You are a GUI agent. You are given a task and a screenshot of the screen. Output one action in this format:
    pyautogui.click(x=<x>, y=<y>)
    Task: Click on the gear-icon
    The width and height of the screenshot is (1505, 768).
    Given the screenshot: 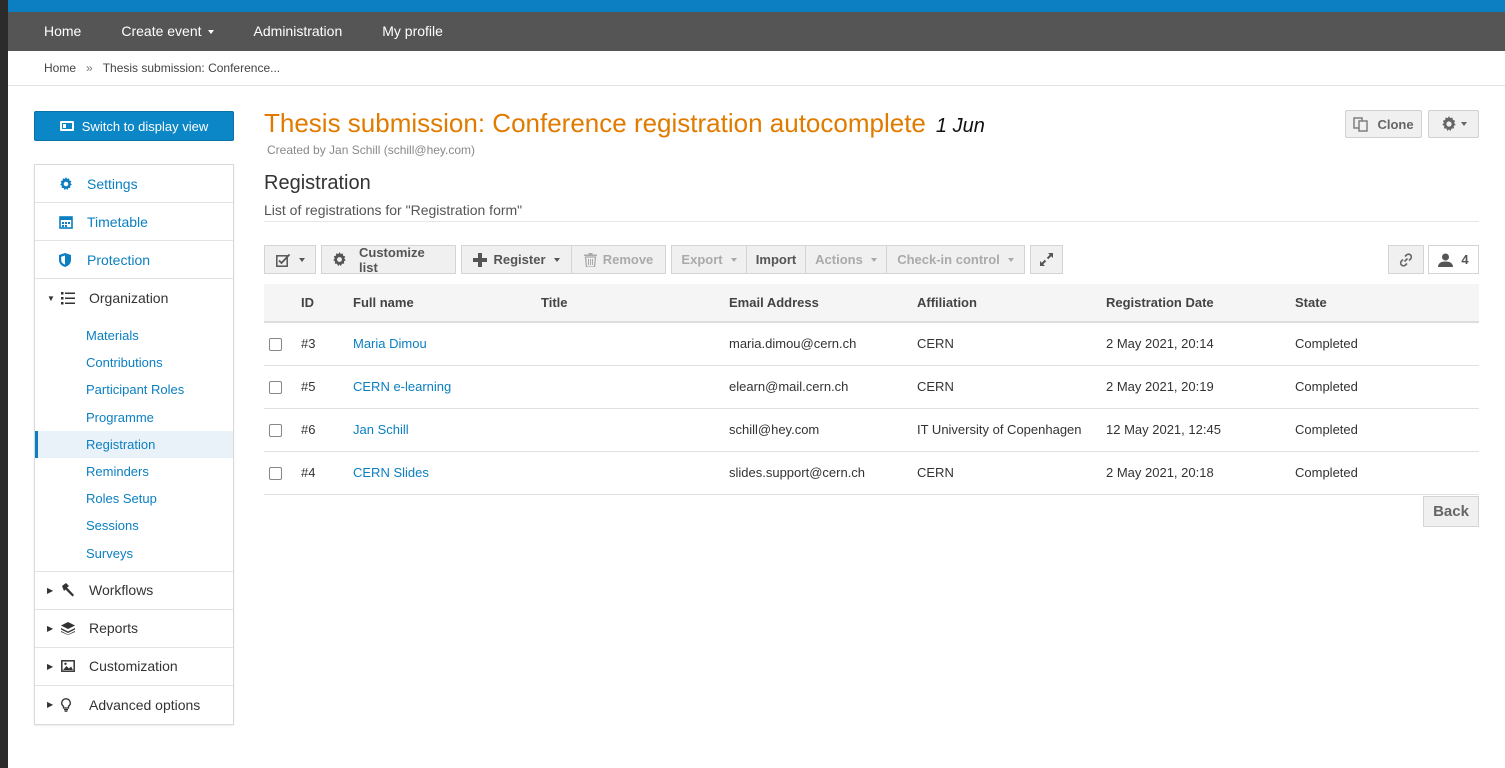 What is the action you would take?
    pyautogui.click(x=72, y=183)
    